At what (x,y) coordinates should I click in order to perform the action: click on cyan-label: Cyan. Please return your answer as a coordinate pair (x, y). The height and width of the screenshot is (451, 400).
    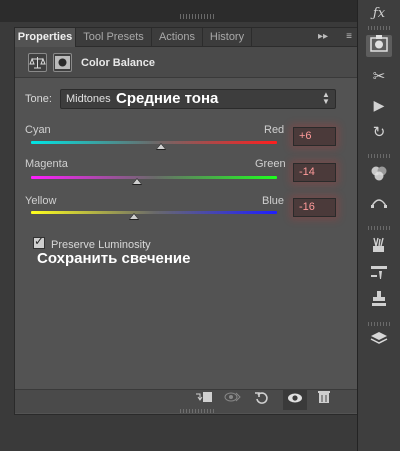
    Looking at the image, I should click on (38, 130).